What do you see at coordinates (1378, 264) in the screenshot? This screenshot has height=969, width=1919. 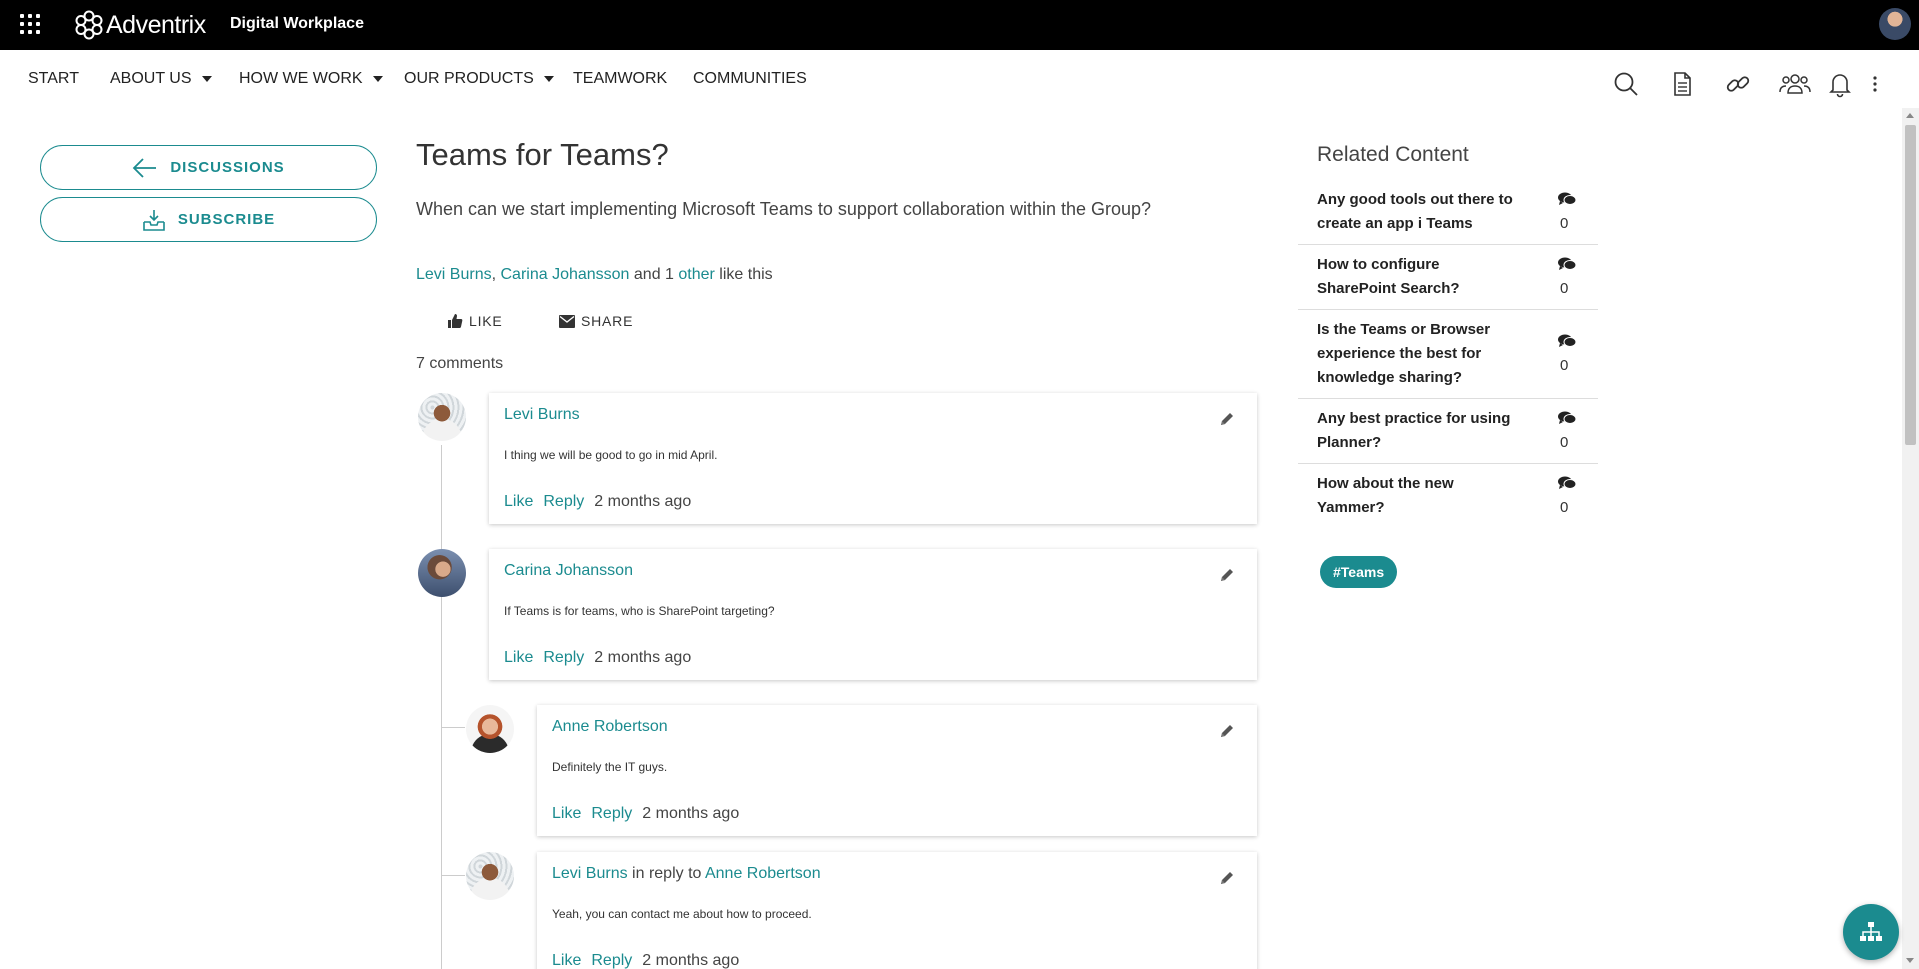 I see `related-item-line: How to configure` at bounding box center [1378, 264].